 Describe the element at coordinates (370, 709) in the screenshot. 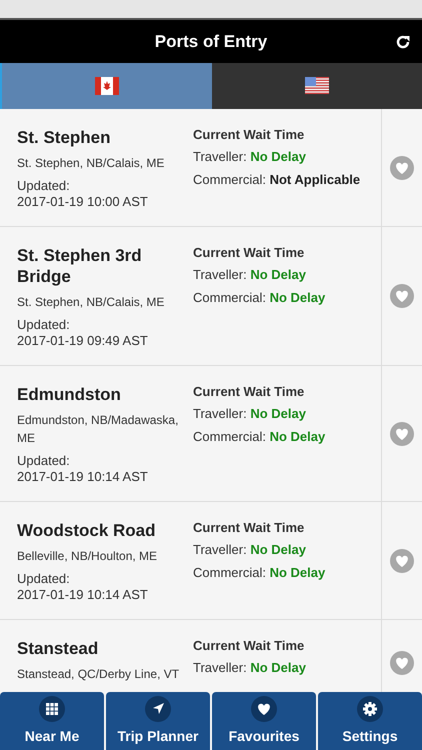

I see `settings-icon` at that location.